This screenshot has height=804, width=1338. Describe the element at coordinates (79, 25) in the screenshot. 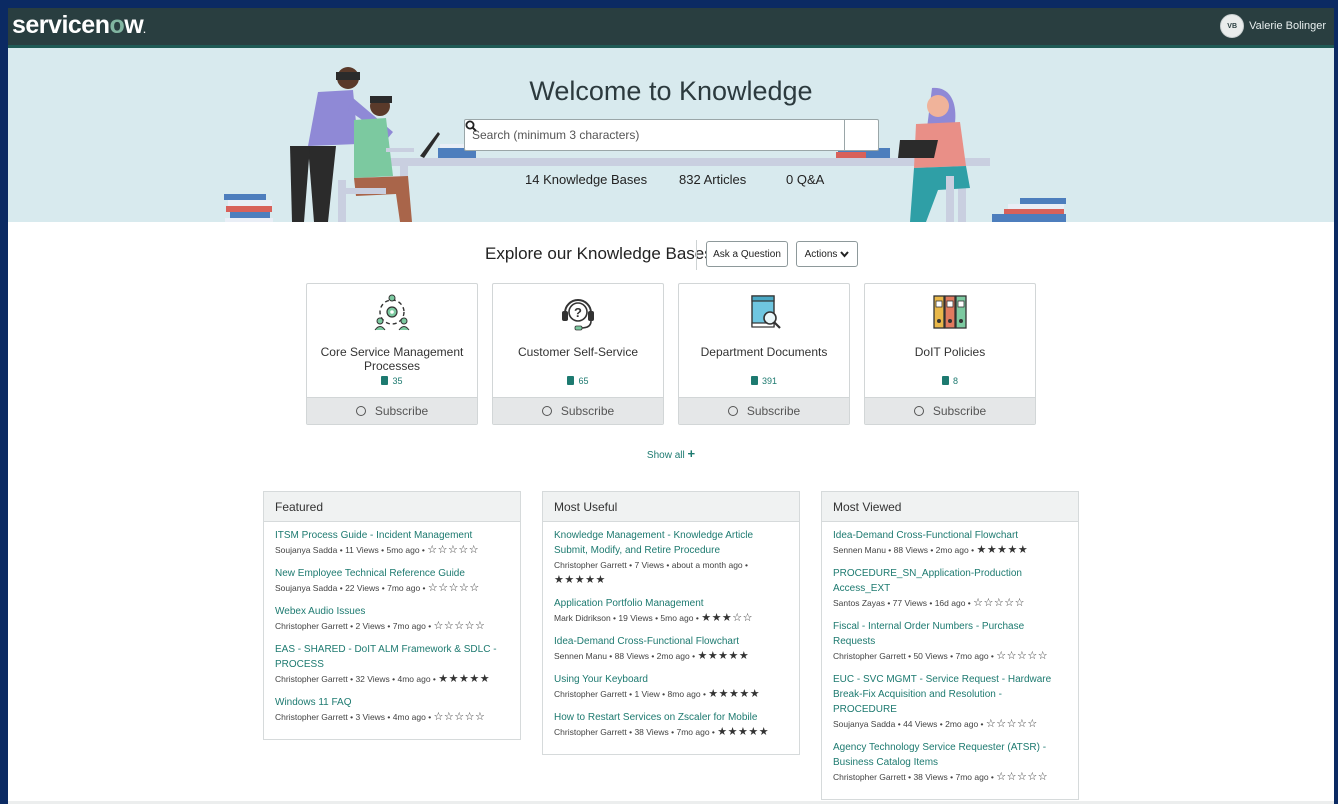

I see `servicenow-logo: servicenow.` at that location.